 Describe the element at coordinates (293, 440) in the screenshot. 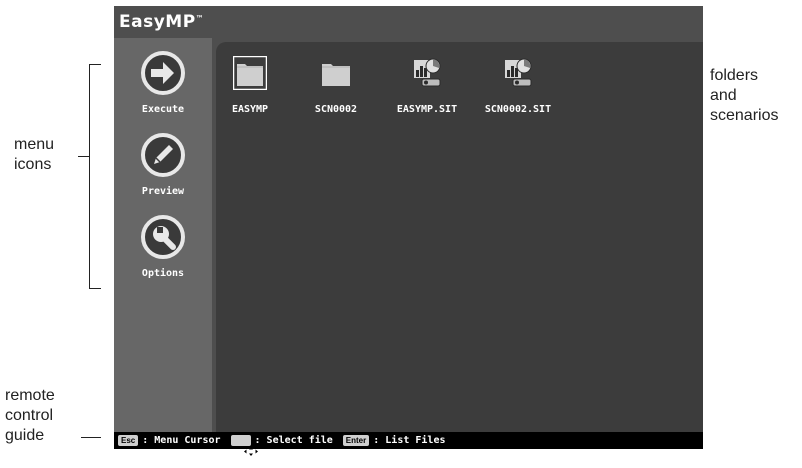

I see `dpad-hint: : Select file` at that location.